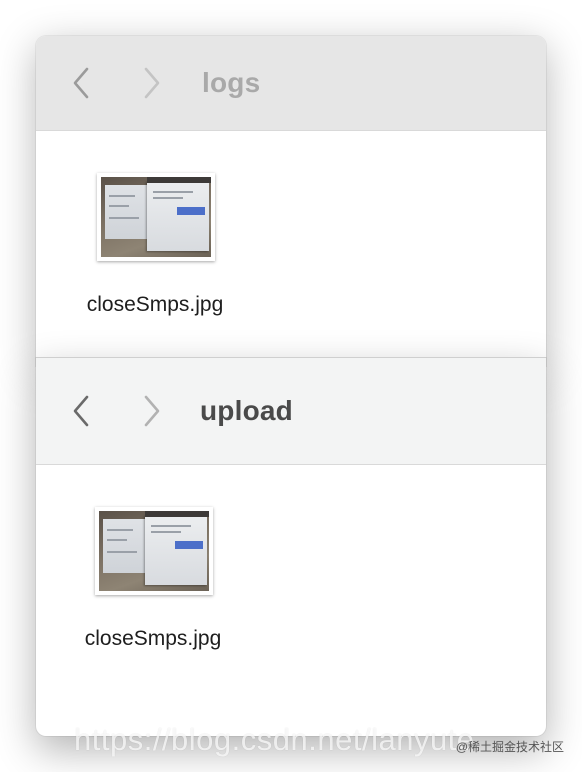  I want to click on window-toolbar: upload, so click(291, 411).